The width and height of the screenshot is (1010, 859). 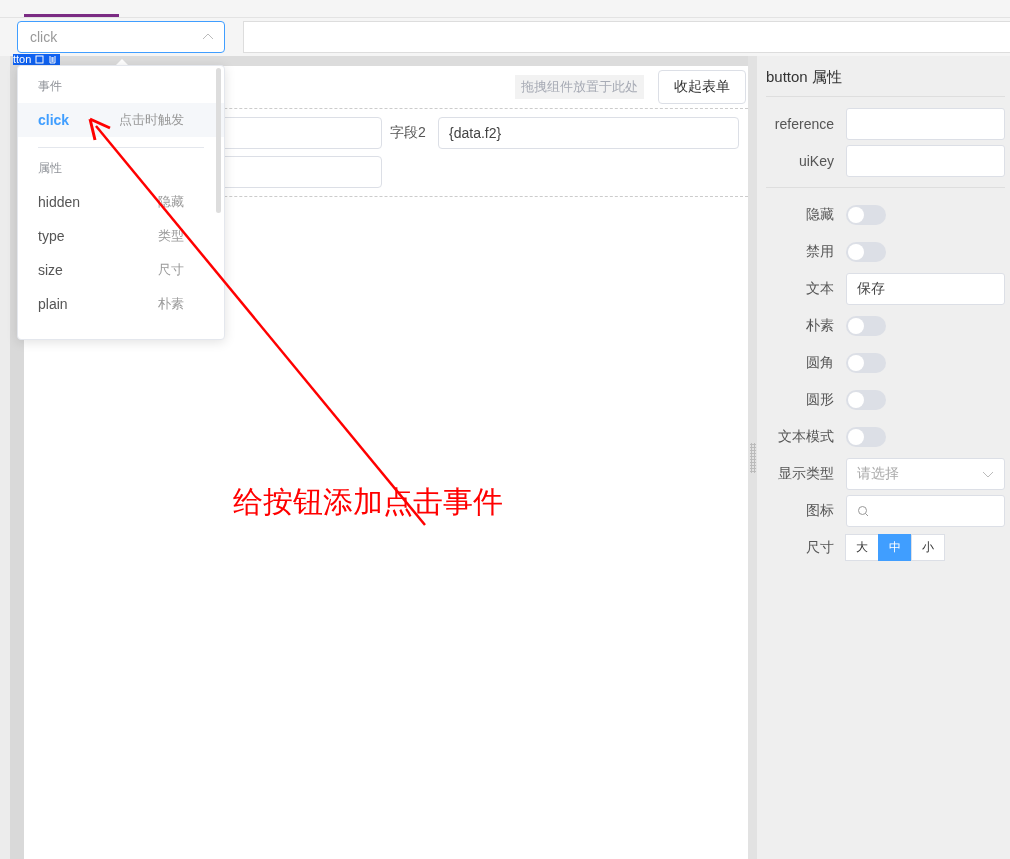 I want to click on scrollbar, so click(x=218, y=140).